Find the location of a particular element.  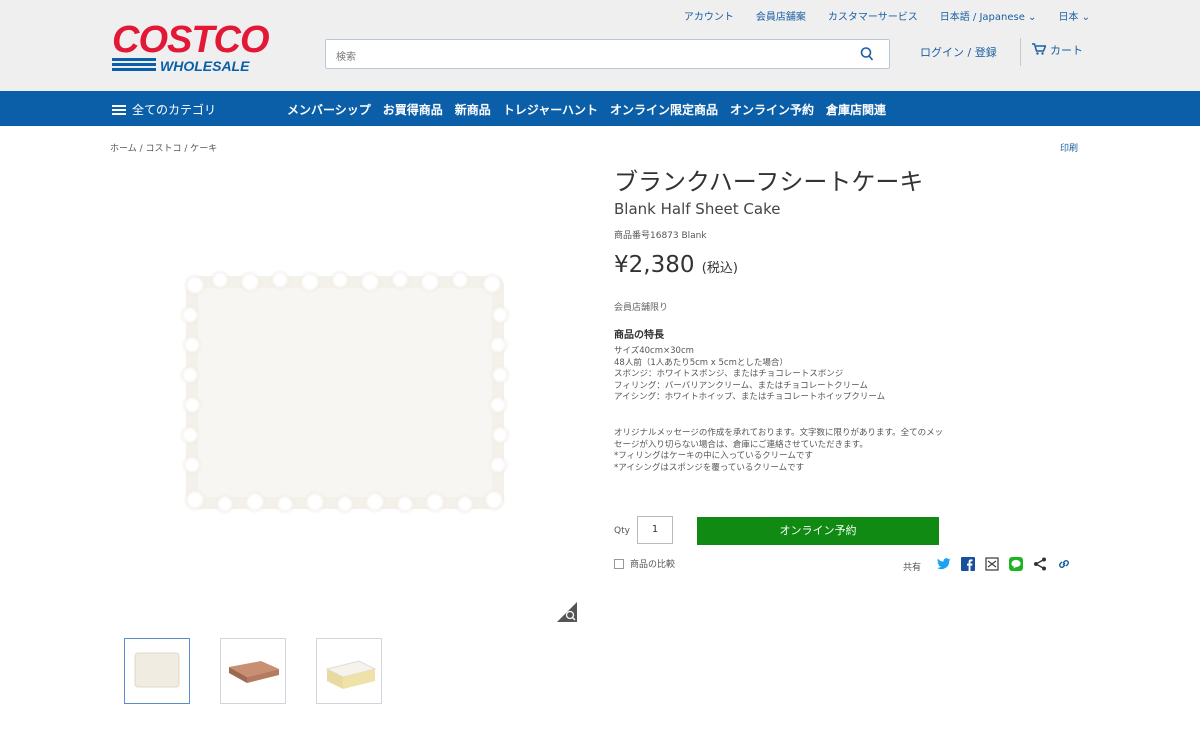

qty-label: Qty is located at coordinates (622, 531).